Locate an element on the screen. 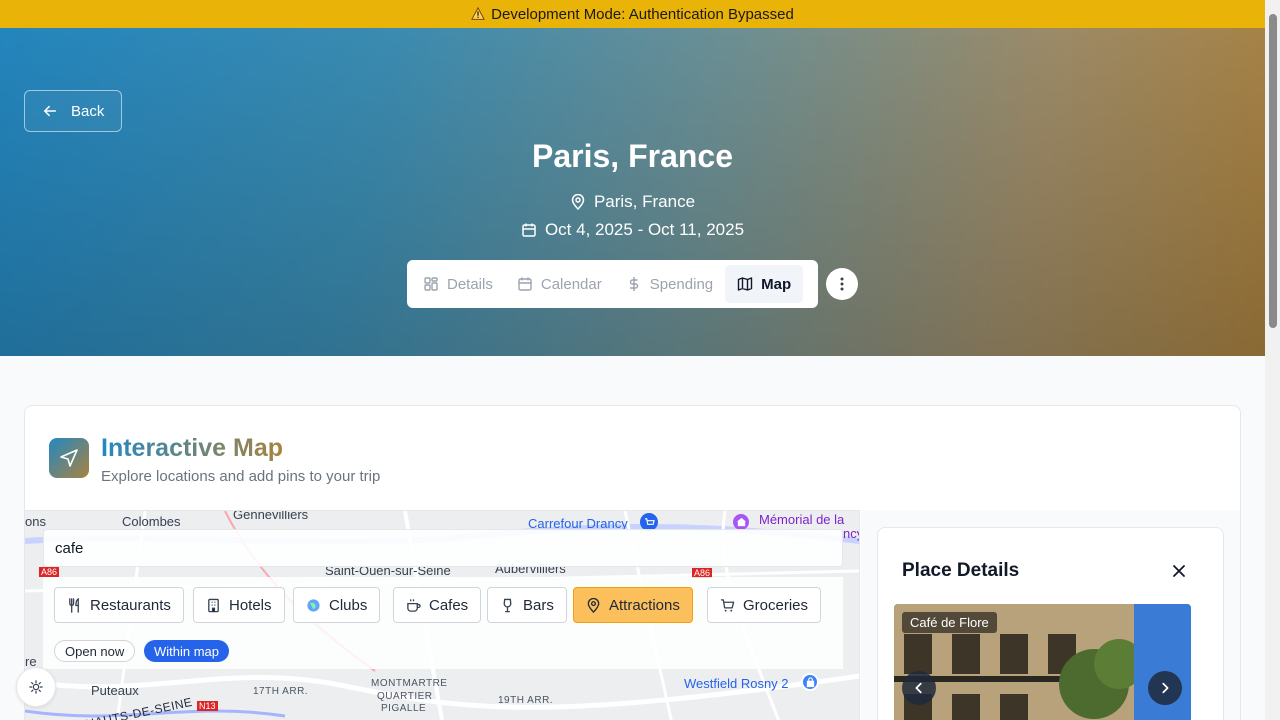 This screenshot has height=720, width=1280. filter-clubs: Clubs is located at coordinates (337, 605).